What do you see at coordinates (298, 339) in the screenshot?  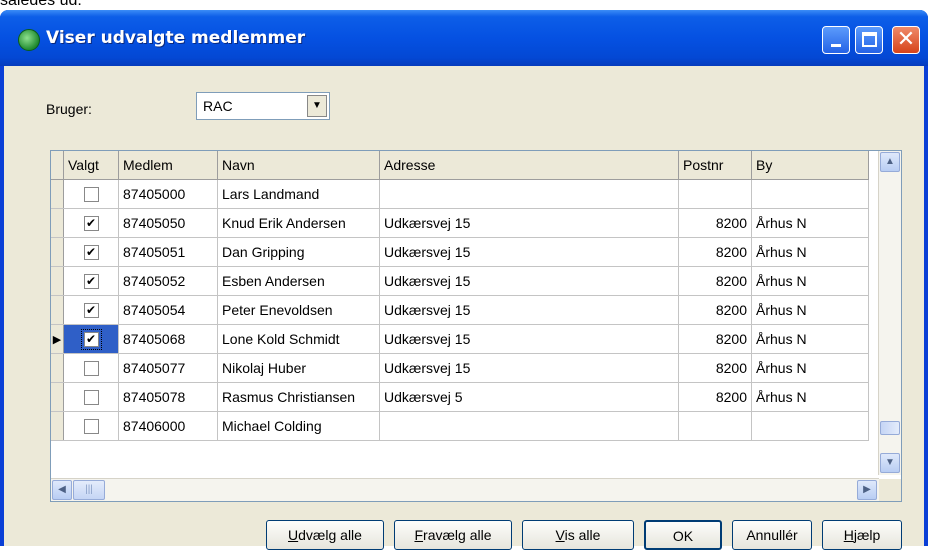 I see `navn-cell: Lone Kold Schmidt` at bounding box center [298, 339].